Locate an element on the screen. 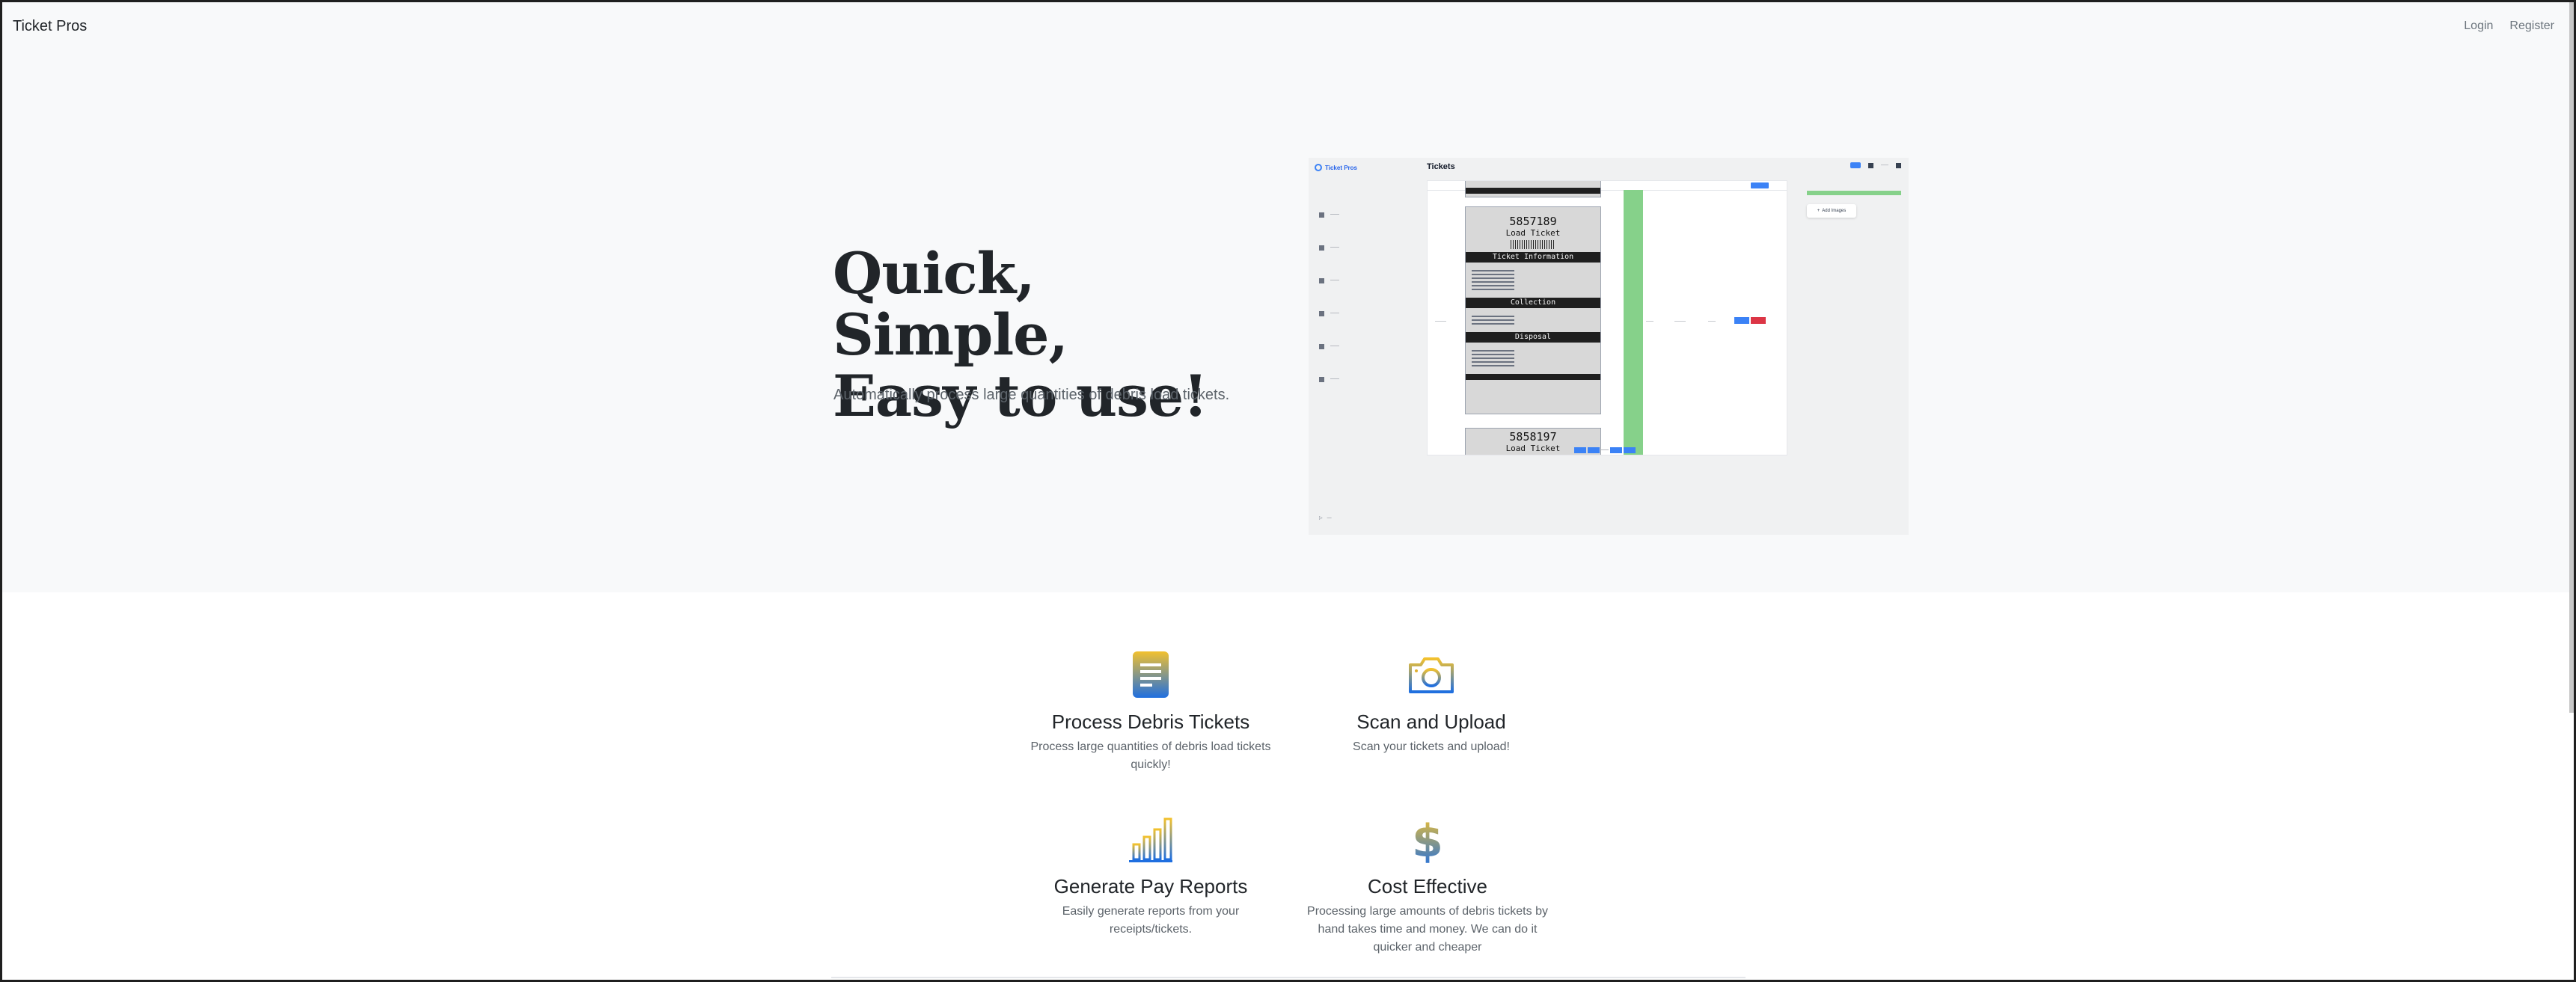 The height and width of the screenshot is (982, 2576). feature-title: Cost Effective is located at coordinates (1427, 886).